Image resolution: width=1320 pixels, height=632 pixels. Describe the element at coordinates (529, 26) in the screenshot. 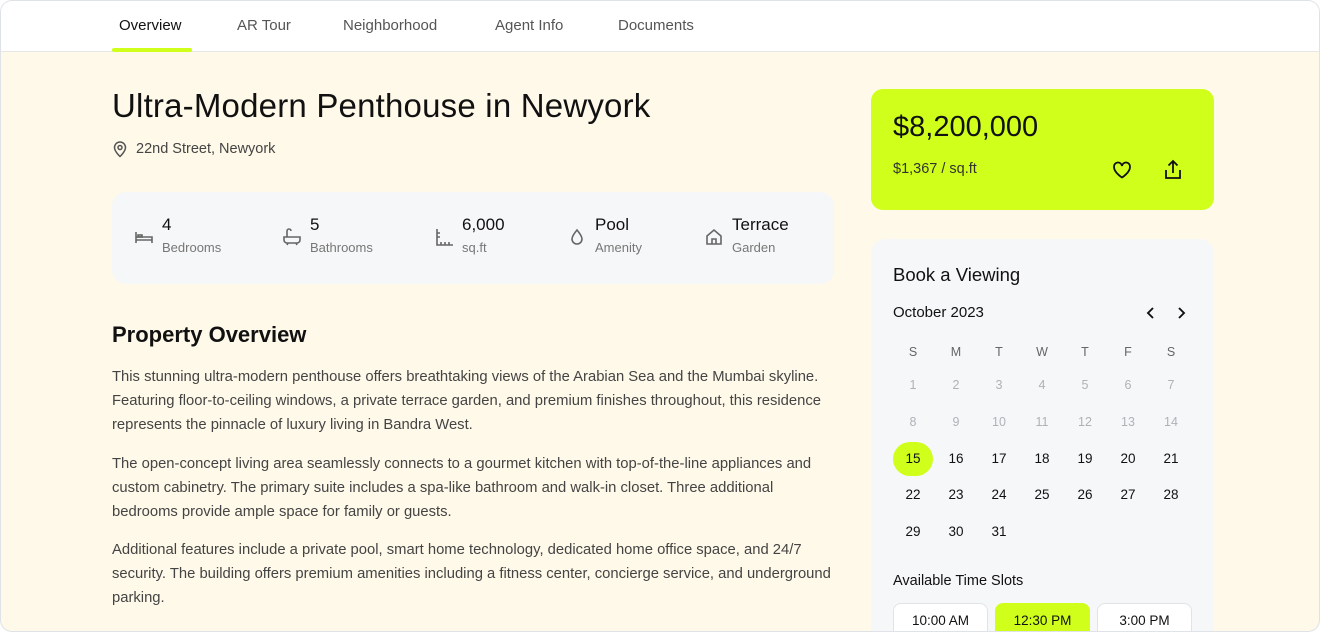

I see `tab-agent-info: Agent Info` at that location.